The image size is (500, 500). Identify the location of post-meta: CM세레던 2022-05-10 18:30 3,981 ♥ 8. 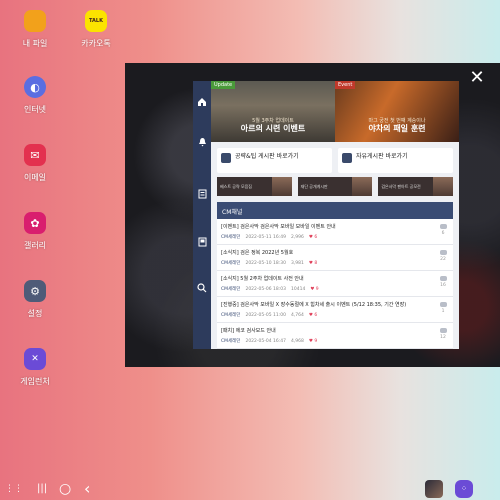
(335, 263).